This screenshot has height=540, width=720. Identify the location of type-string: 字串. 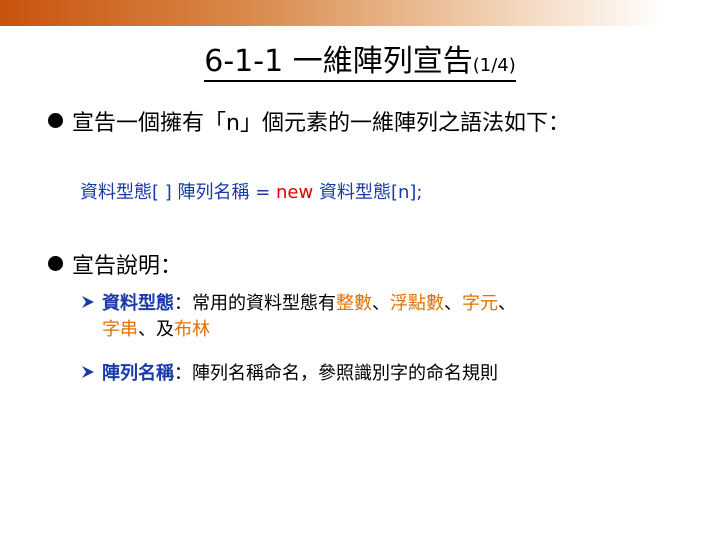
(120, 329).